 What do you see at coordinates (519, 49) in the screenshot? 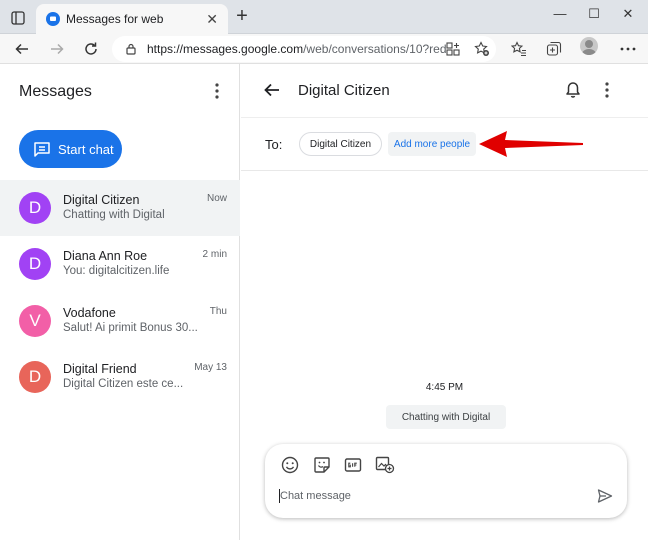
I see `favorites-icon` at bounding box center [519, 49].